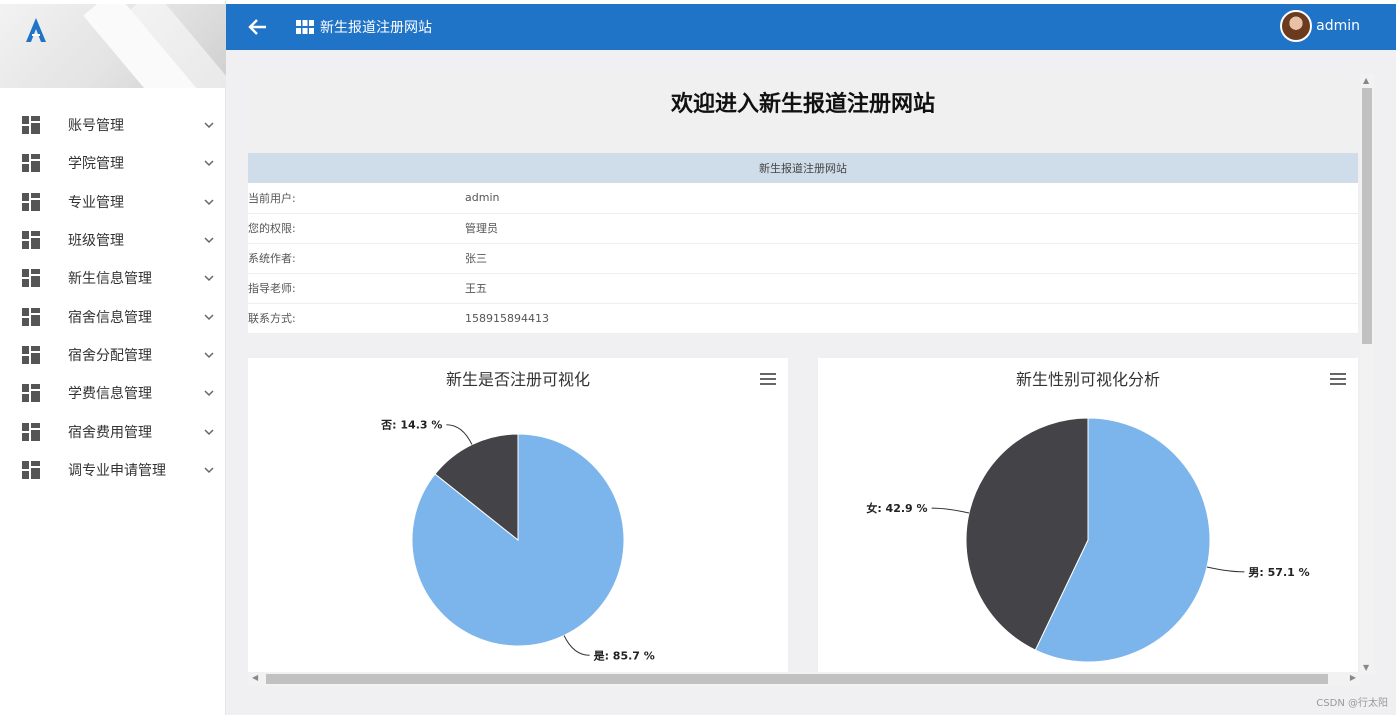 This screenshot has width=1400, height=715. Describe the element at coordinates (1088, 540) in the screenshot. I see `gender-pie: 男: 57.1 % 女: 42.9 %` at that location.